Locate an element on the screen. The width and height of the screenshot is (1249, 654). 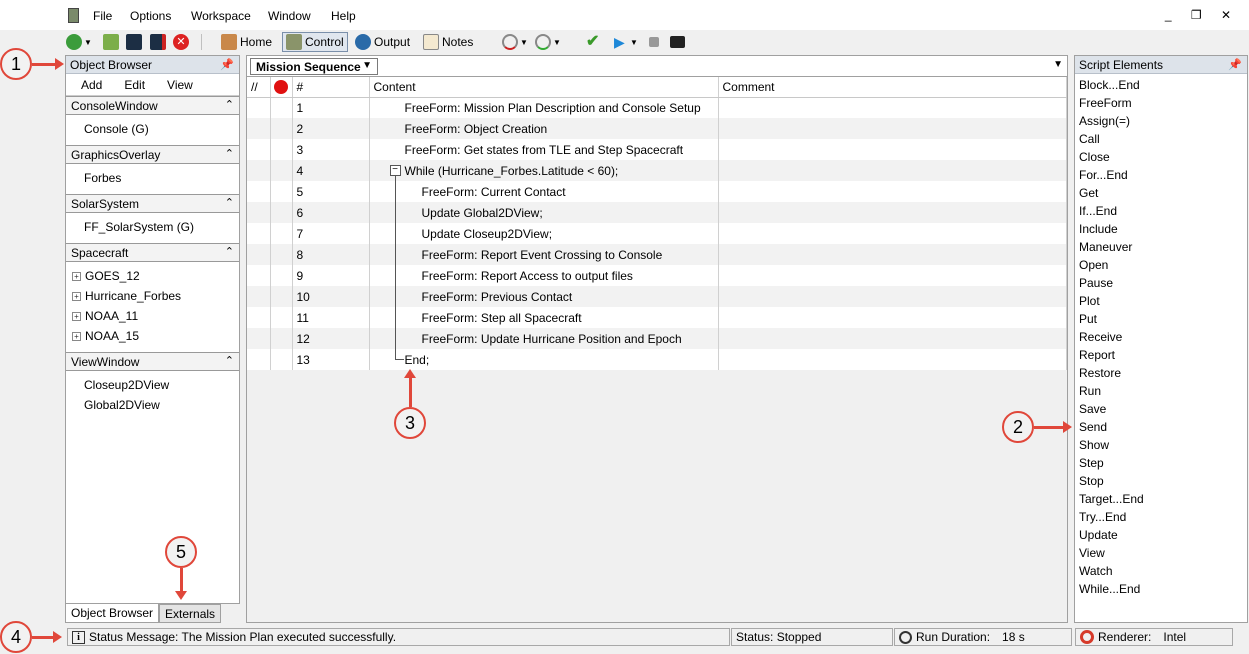
record-button is located at coordinates (677, 42).